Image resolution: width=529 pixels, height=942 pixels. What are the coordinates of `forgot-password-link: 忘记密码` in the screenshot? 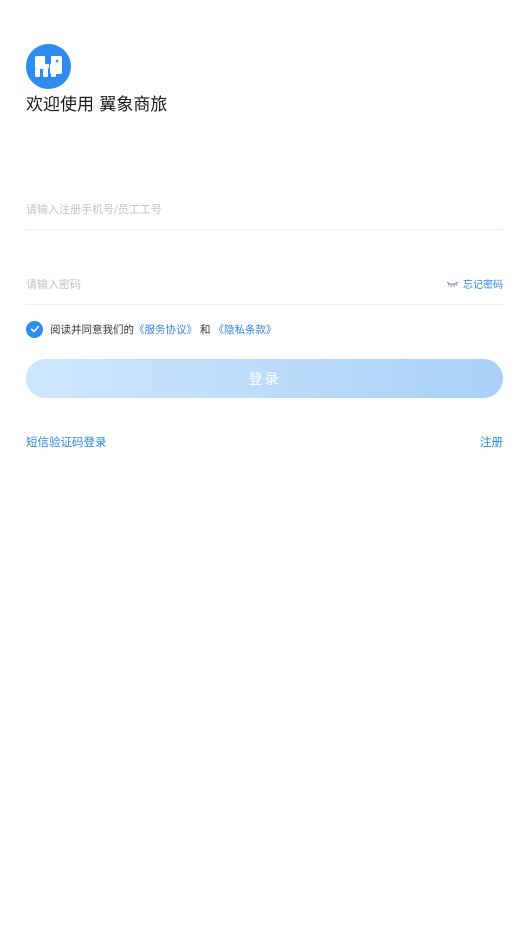 It's located at (474, 283).